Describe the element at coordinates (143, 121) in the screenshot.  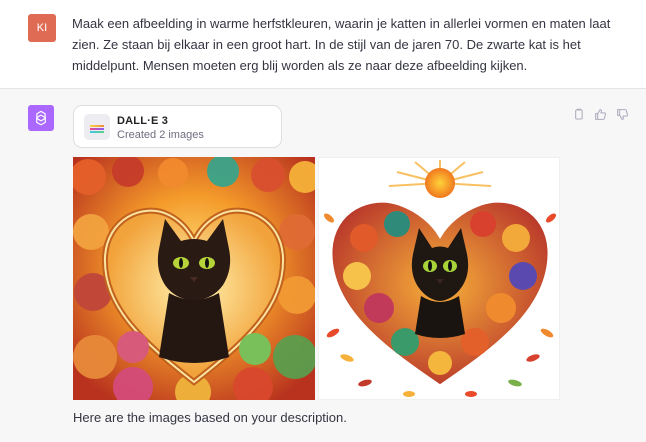
I see `tool-name: DALL·E 3` at that location.